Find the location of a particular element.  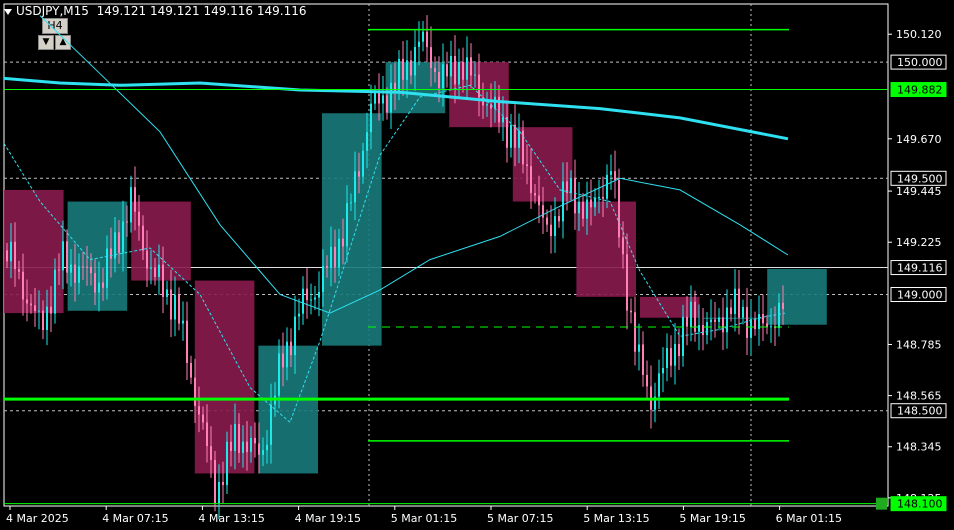

price-axis-label: 149.670 is located at coordinates (919, 139).